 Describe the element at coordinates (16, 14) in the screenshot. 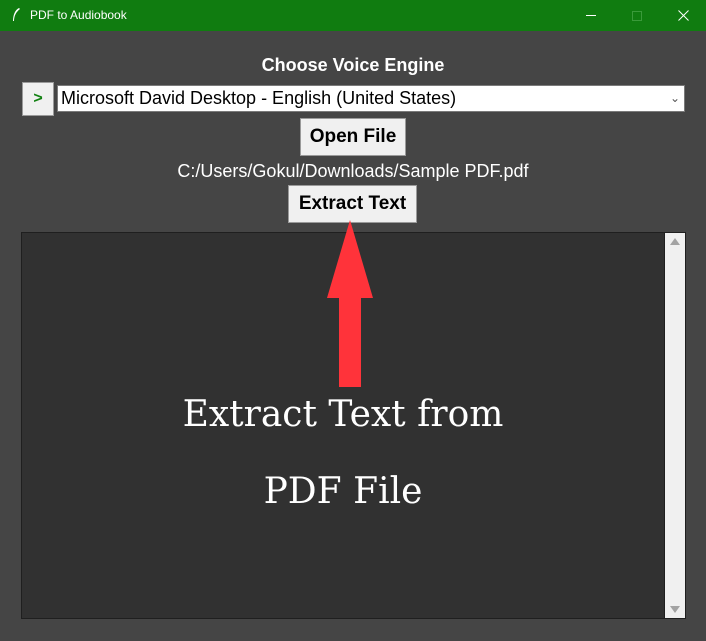

I see `feather-icon` at that location.